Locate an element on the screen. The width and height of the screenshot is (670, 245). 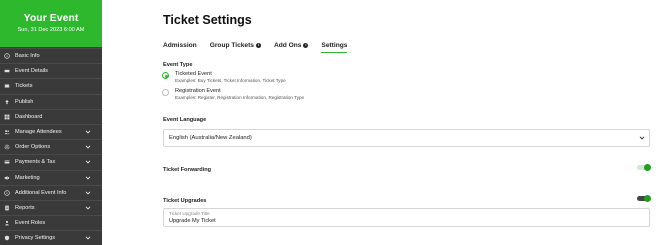
ticket-upgrades-toggle is located at coordinates (644, 198).